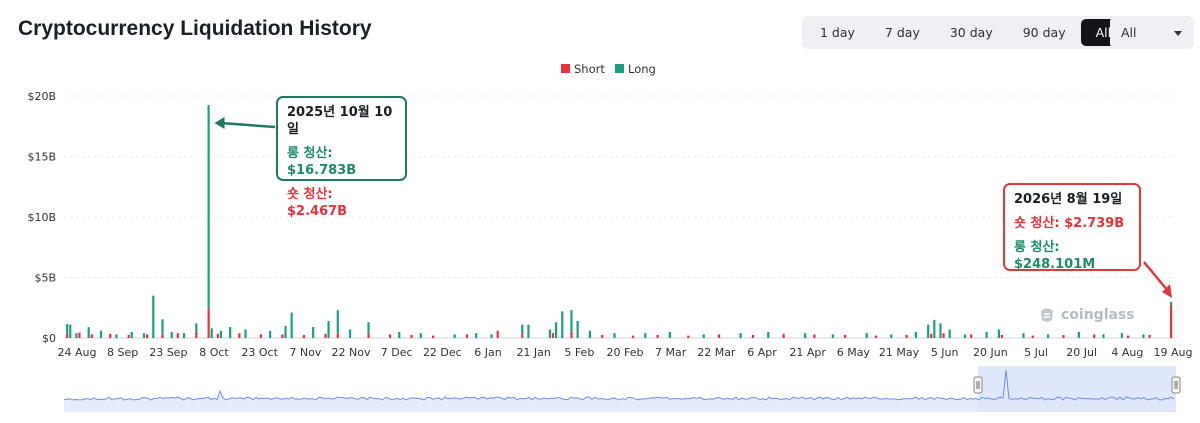 The height and width of the screenshot is (423, 1200). I want to click on annotation-date: 2026년 8월 19일, so click(1068, 199).